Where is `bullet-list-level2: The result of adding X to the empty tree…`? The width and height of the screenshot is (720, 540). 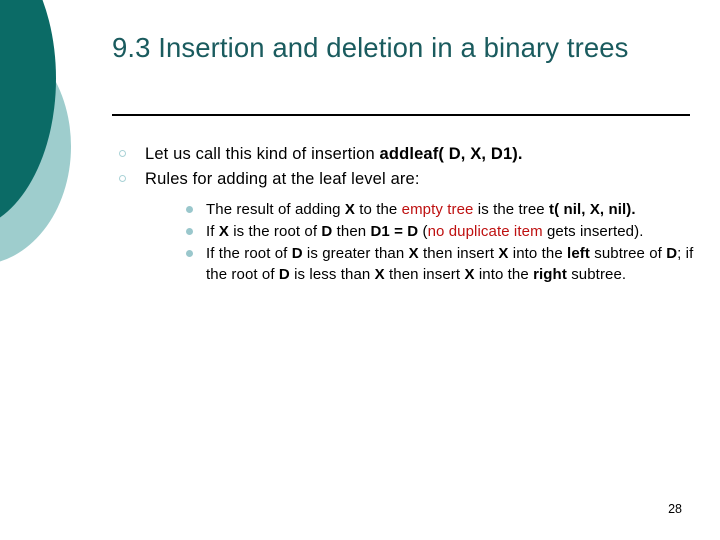
bullet-list-level2: The result of adding X to the empty tree… is located at coordinates (434, 242).